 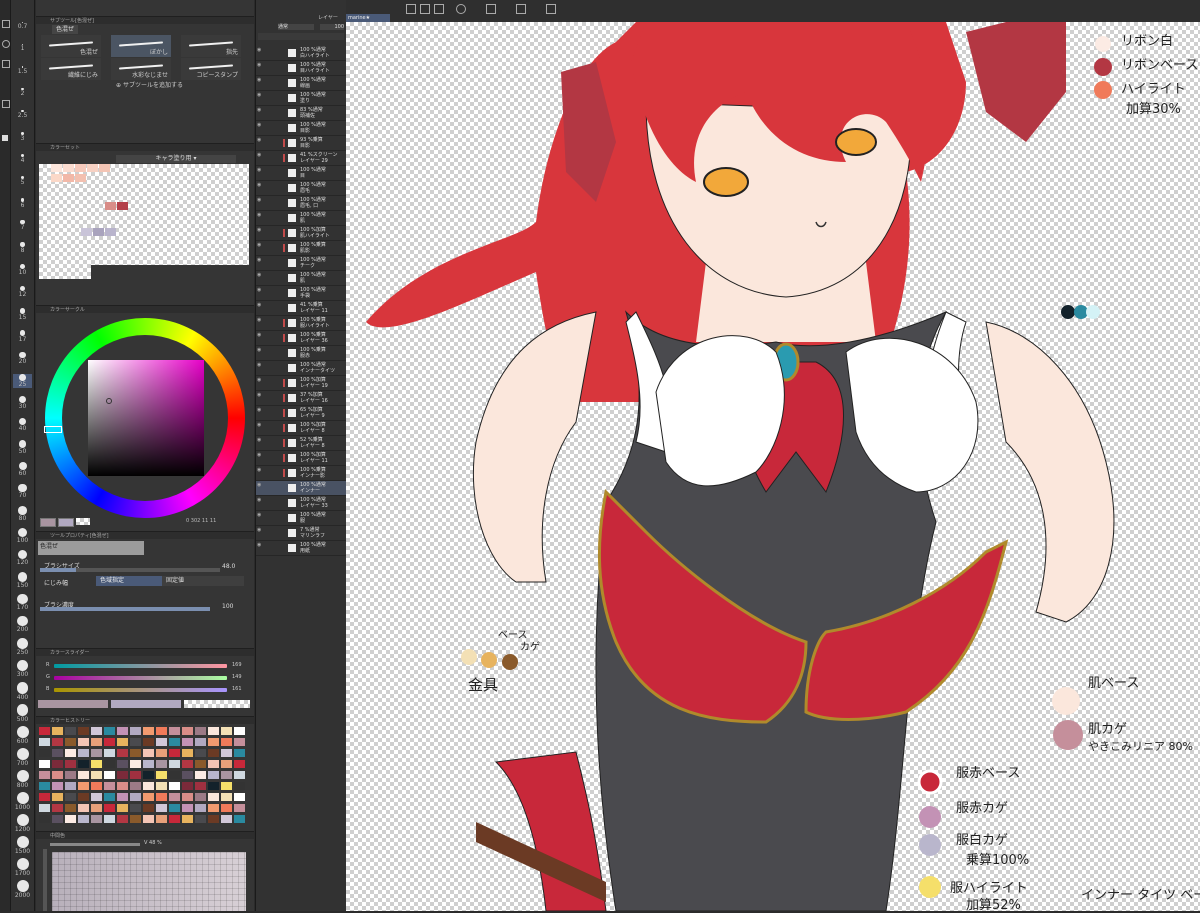 What do you see at coordinates (22, 137) in the screenshot?
I see `brush-size-option: 3` at bounding box center [22, 137].